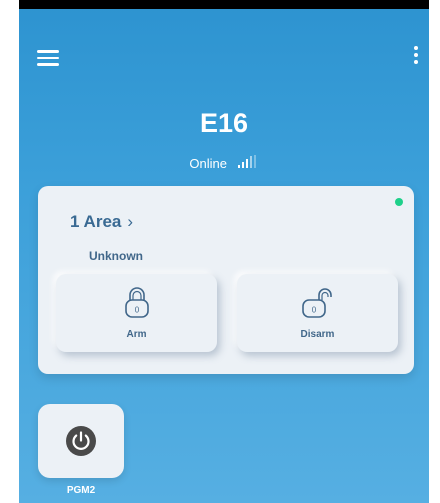 The width and height of the screenshot is (440, 503). Describe the element at coordinates (399, 202) in the screenshot. I see `online-status-dot` at that location.